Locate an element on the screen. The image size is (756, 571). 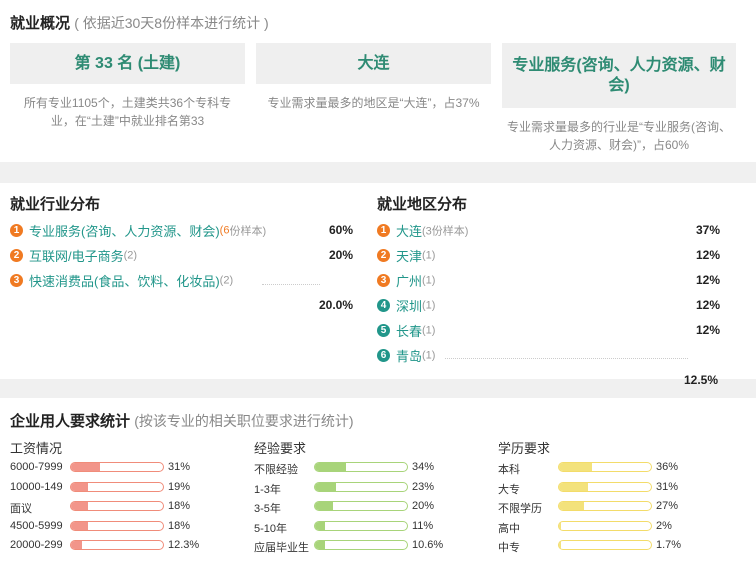
top-industry-desc: 专业需求量最多的行业是“专业服务(咨询、人力资源、财会)”，占60% is located at coordinates (619, 136).